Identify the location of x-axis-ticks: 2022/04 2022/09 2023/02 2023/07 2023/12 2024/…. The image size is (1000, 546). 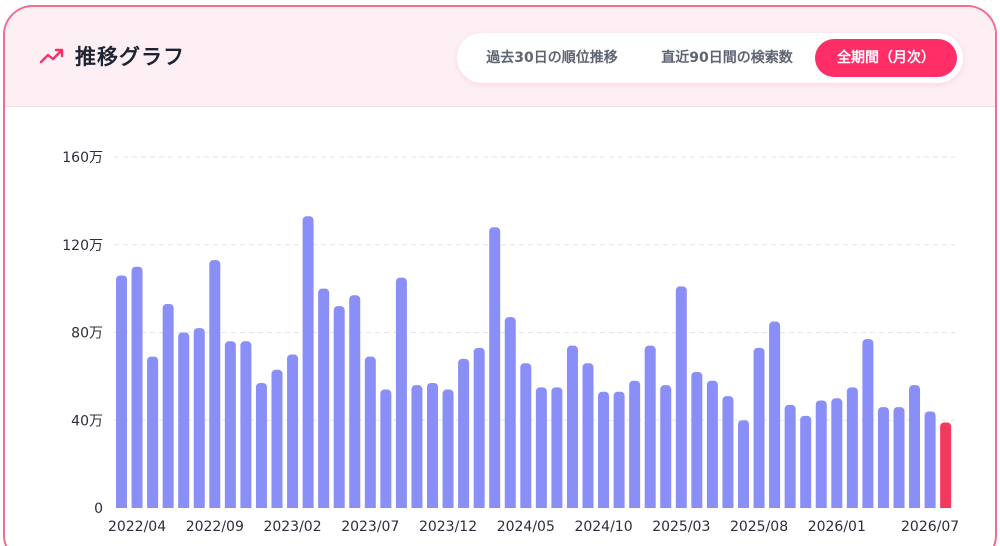
(533, 527).